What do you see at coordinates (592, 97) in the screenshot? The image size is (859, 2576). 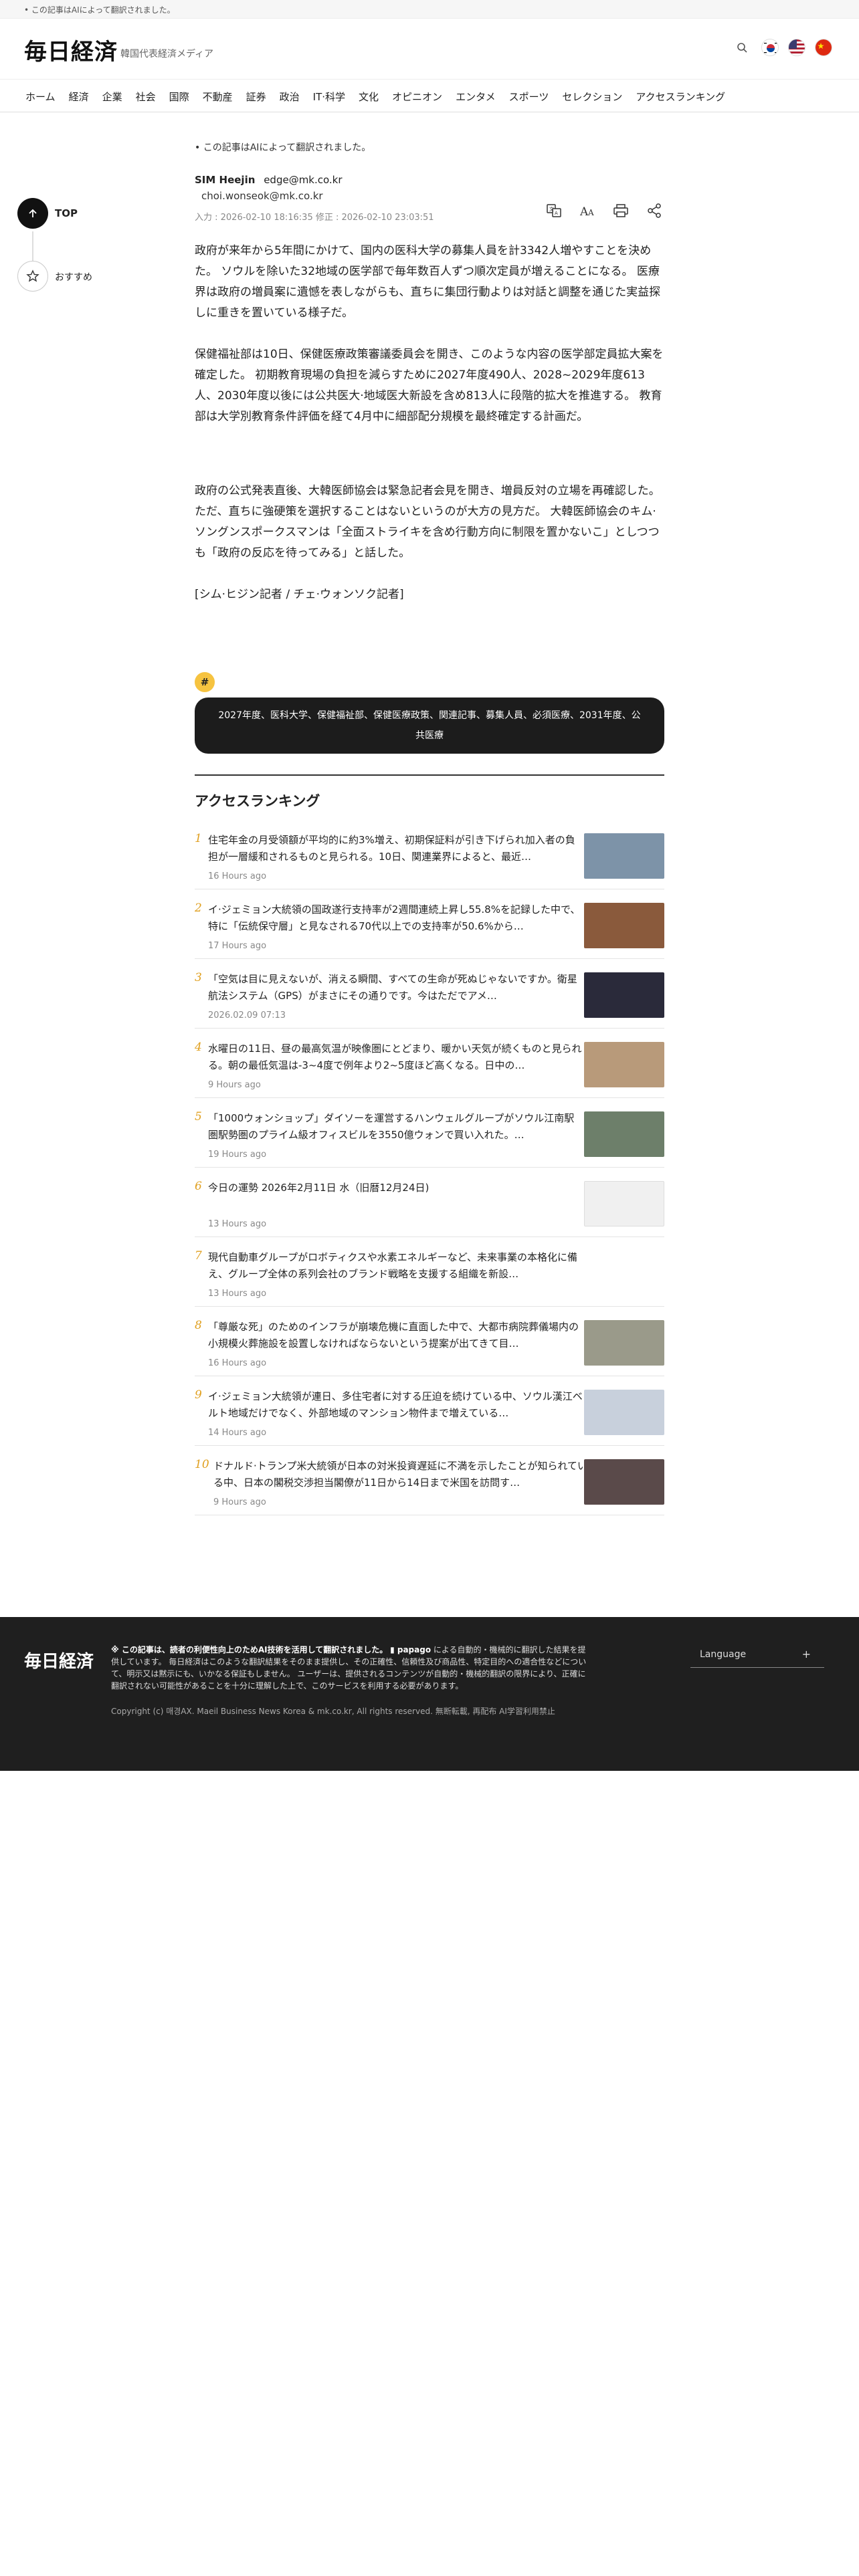 I see `nav-selection: セレクション` at bounding box center [592, 97].